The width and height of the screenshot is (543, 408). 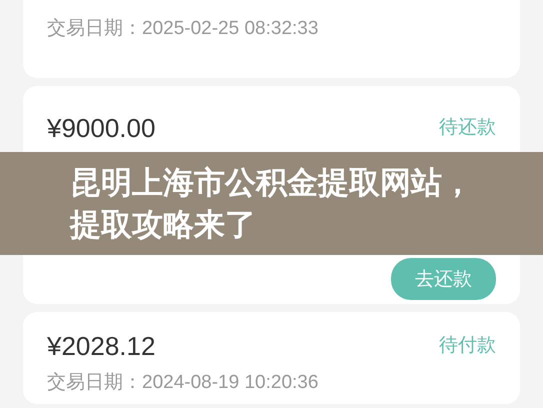 What do you see at coordinates (271, 204) in the screenshot?
I see `banner-title: 昆明上海市公积金提取网站， 提取攻略来了` at bounding box center [271, 204].